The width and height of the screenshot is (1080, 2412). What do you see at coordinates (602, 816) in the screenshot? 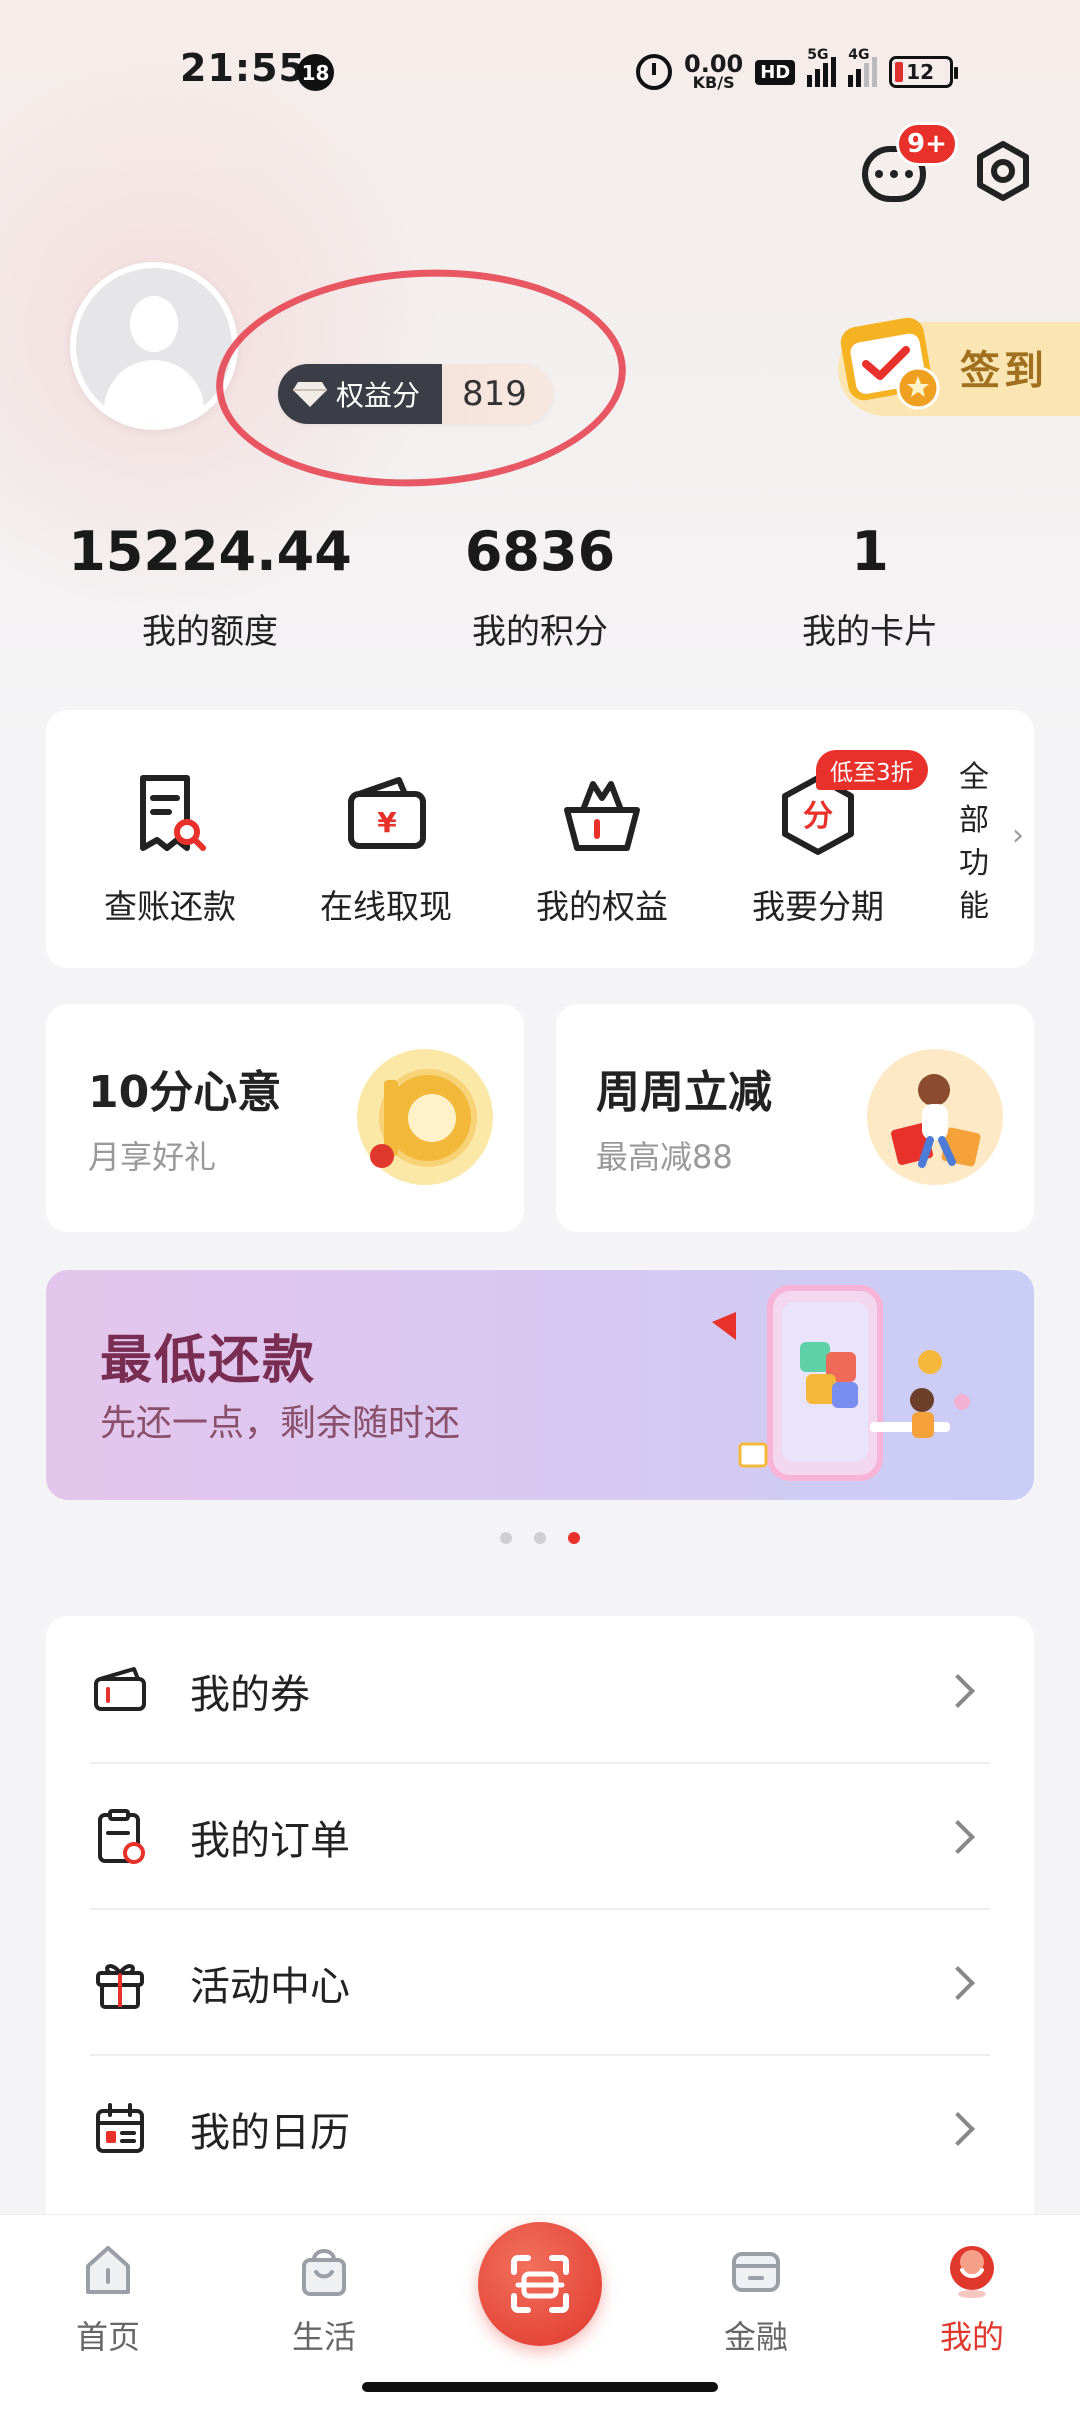
I see `basket-icon` at bounding box center [602, 816].